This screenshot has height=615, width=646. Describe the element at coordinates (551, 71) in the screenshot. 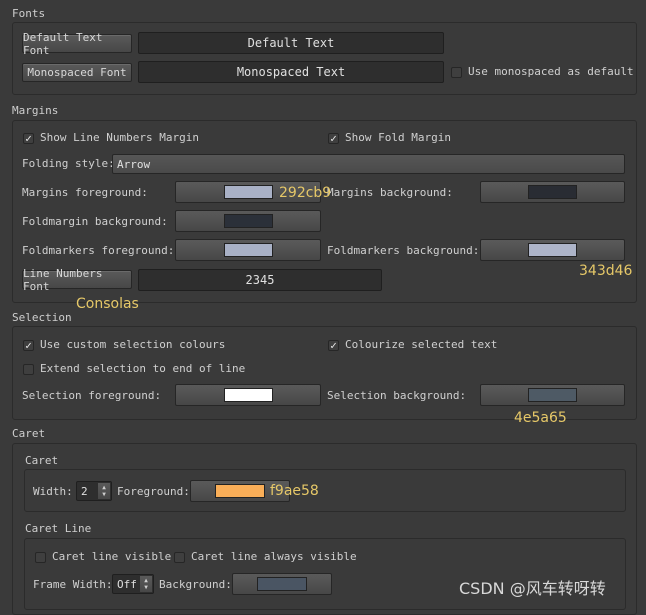

I see `use-monospaced-default-label: Use monospaced as default` at that location.